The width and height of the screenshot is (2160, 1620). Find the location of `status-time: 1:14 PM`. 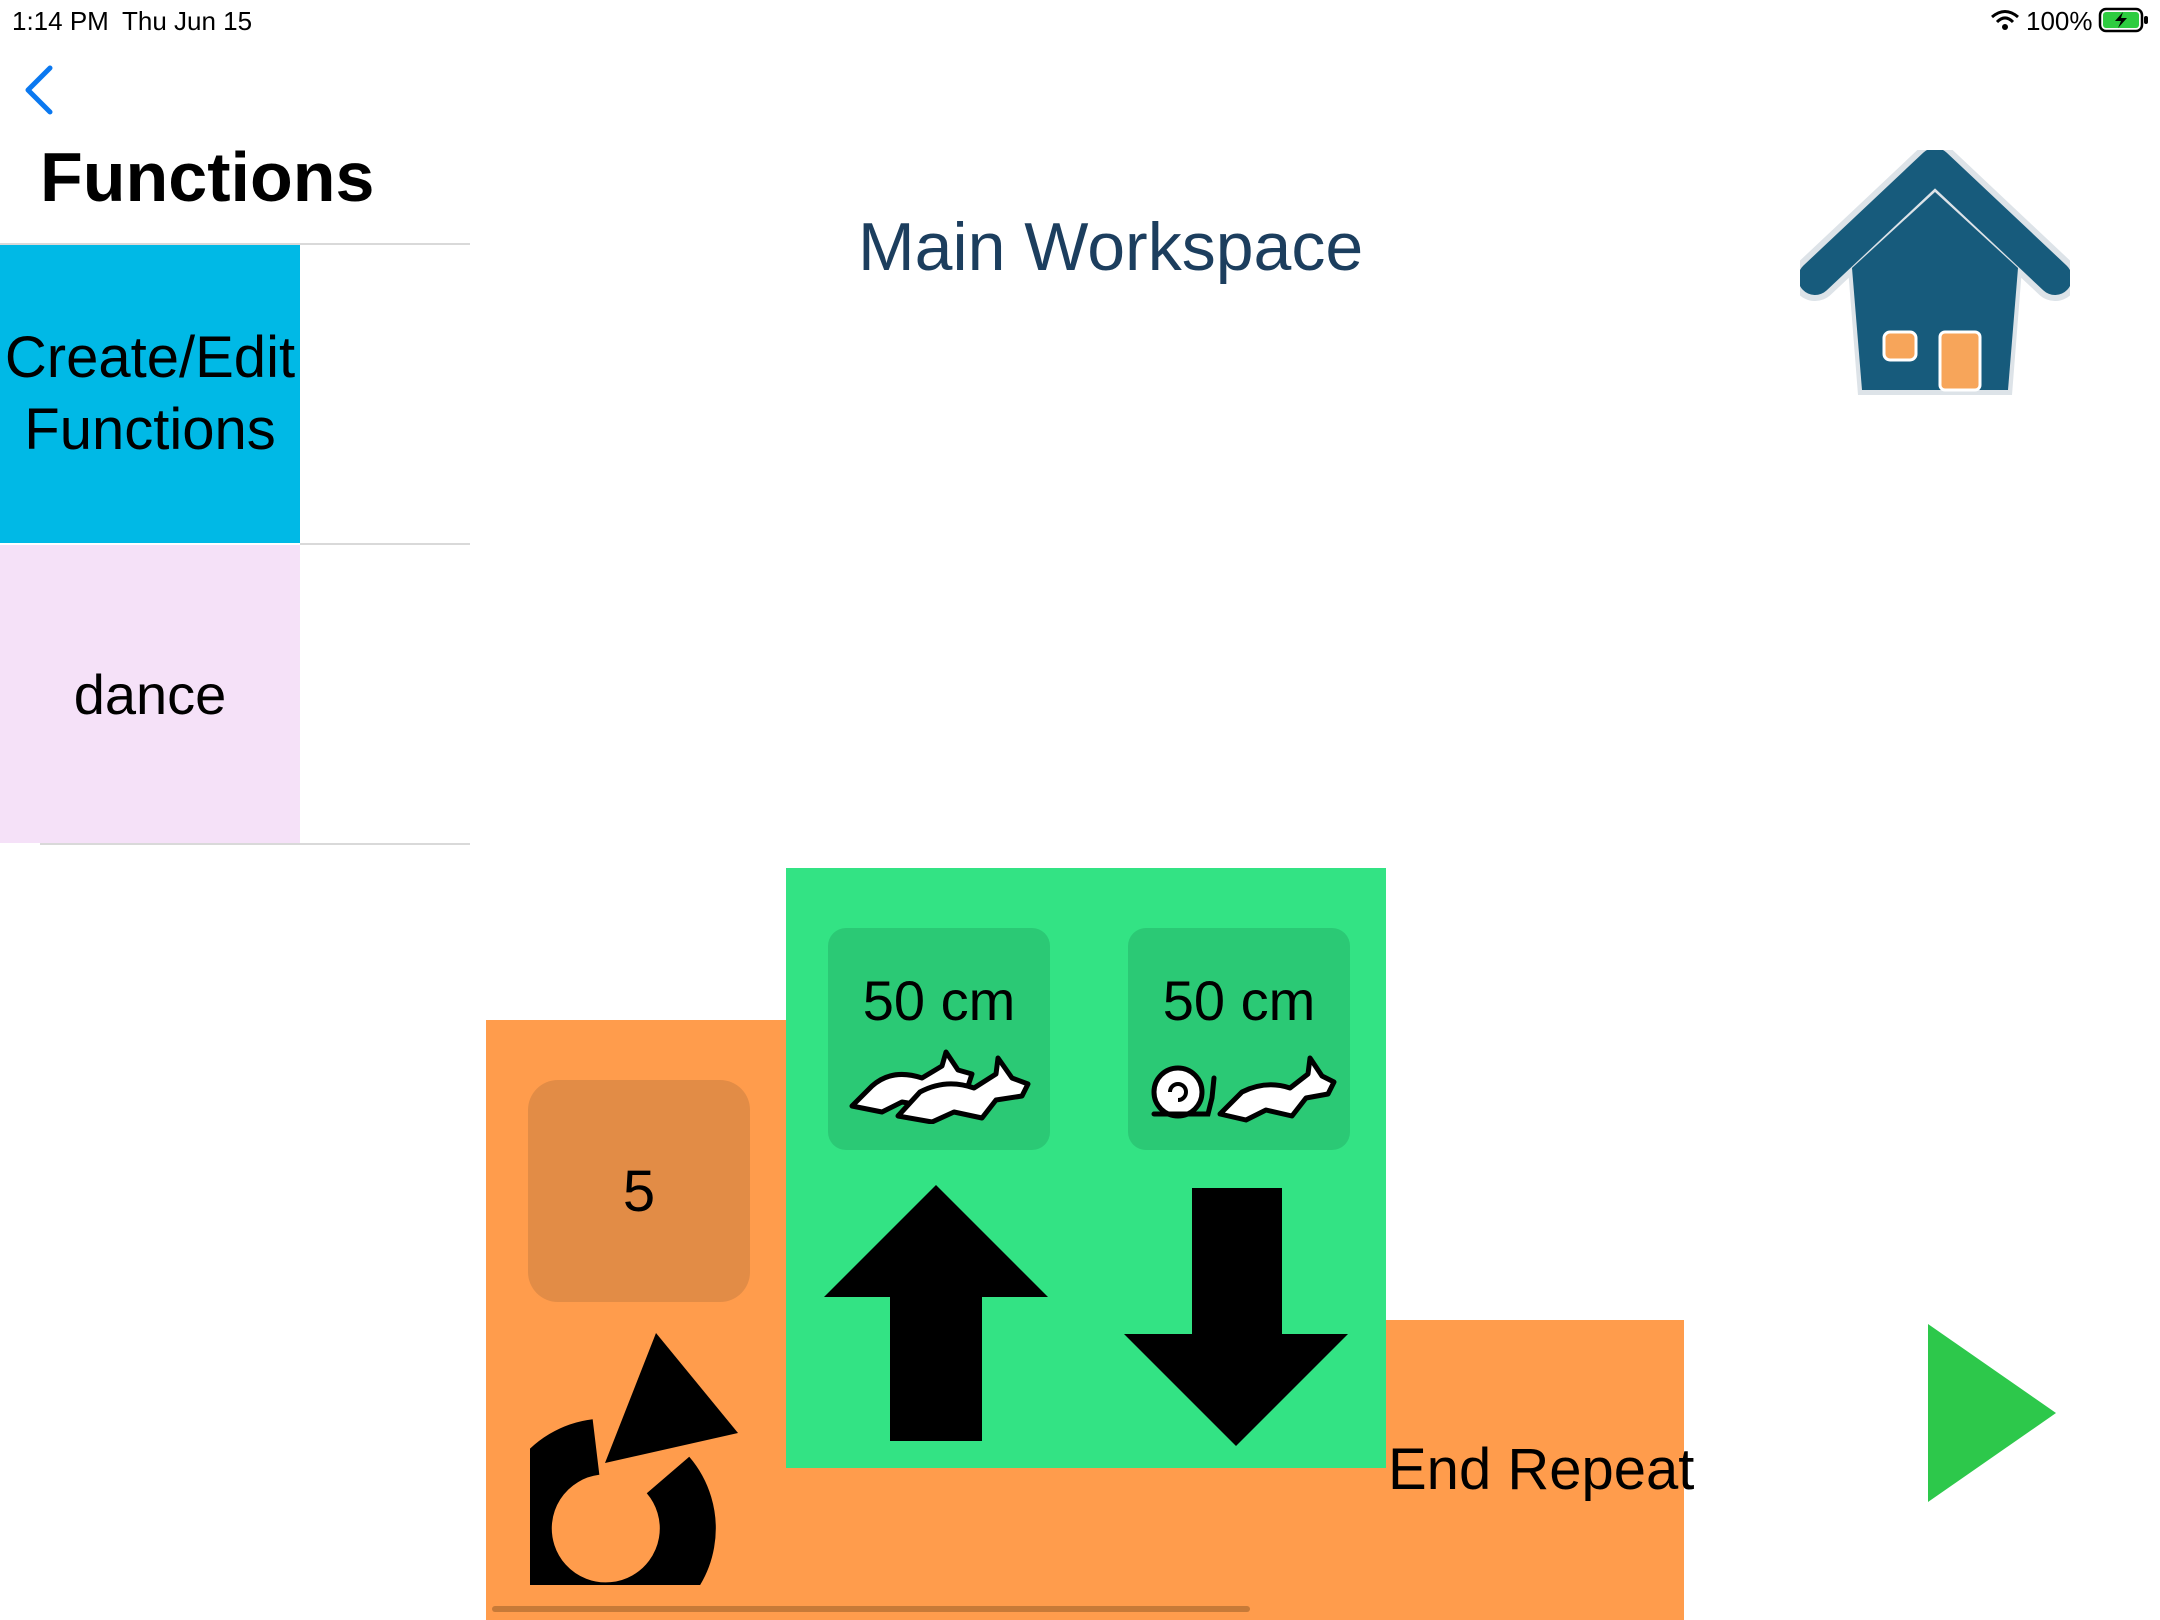

status-time: 1:14 PM is located at coordinates (60, 21).